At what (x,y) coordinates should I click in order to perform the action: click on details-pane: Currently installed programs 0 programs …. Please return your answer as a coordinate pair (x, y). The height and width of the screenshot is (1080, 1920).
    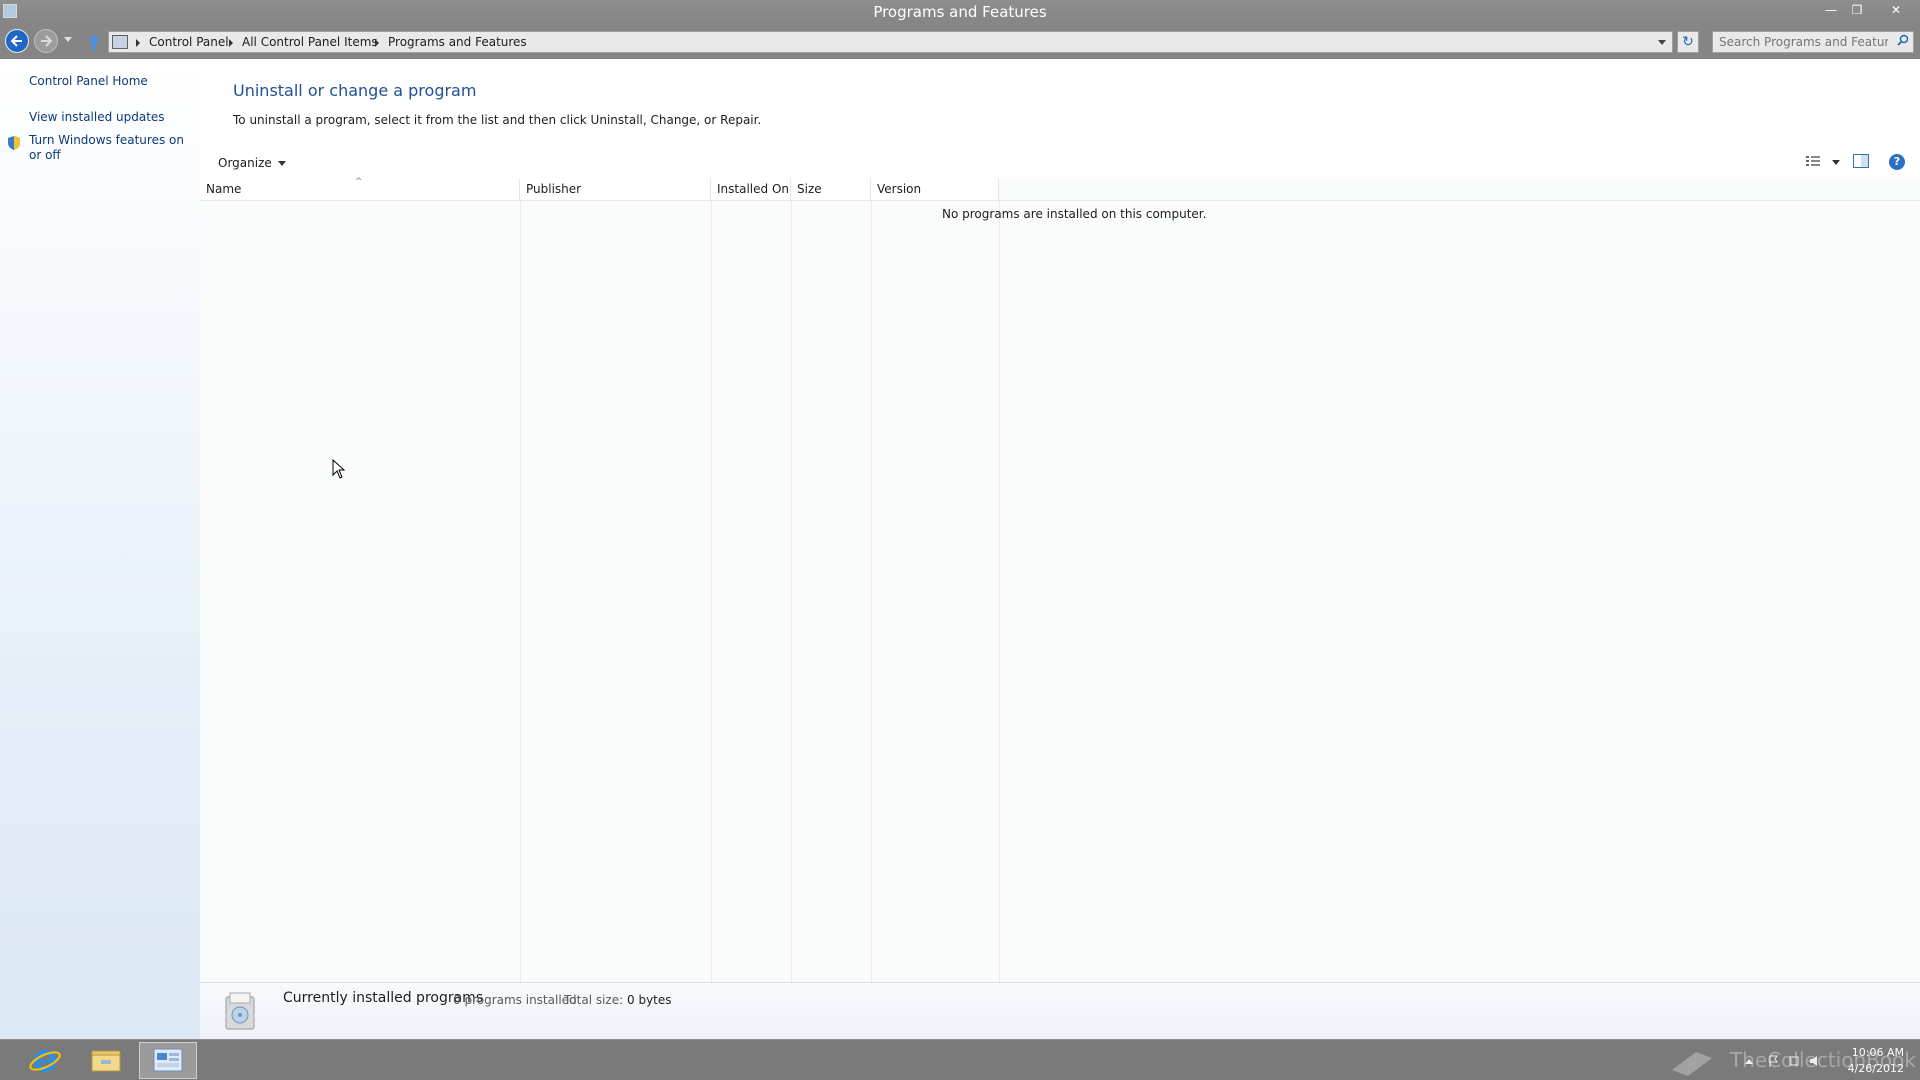
    Looking at the image, I should click on (1060, 1010).